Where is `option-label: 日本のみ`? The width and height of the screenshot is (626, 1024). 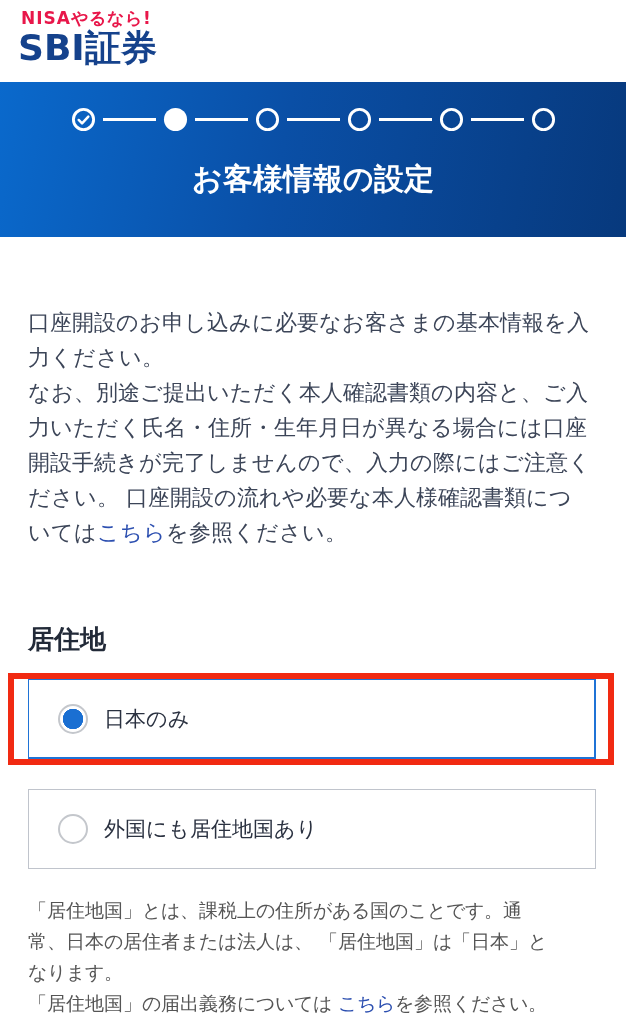
option-label: 日本のみ is located at coordinates (147, 719).